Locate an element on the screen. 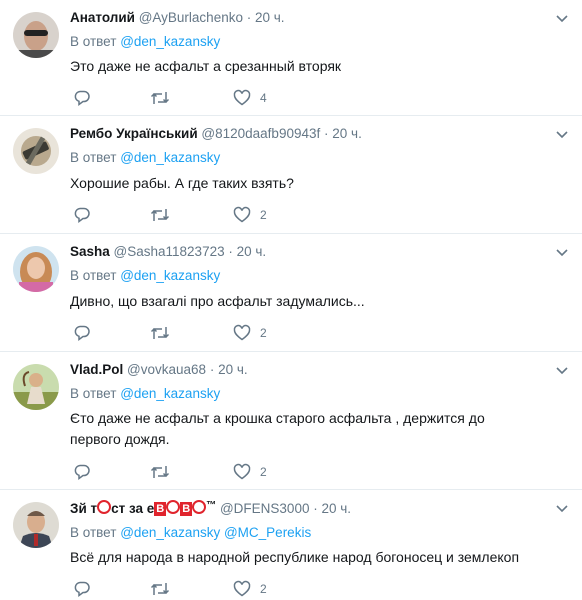 Image resolution: width=582 pixels, height=600 pixels. author-handle: @DFENS3000 is located at coordinates (265, 508).